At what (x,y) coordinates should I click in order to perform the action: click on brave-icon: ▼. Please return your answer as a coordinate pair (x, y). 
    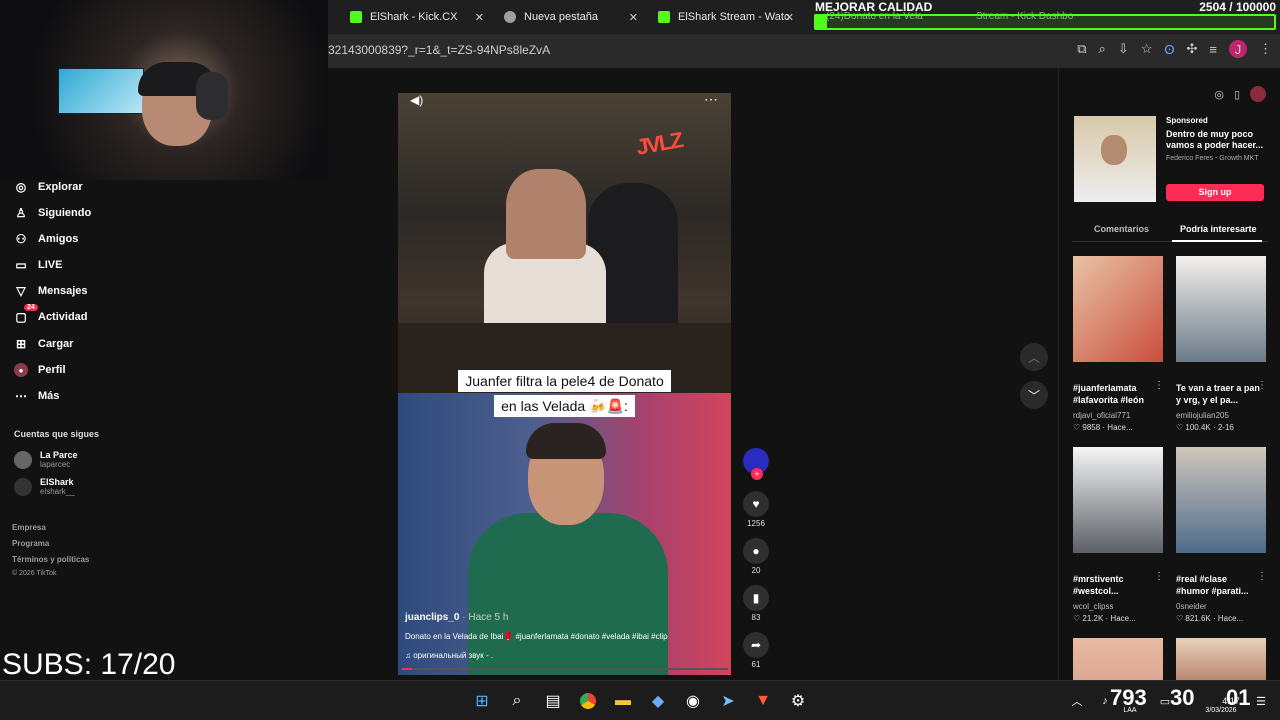
    Looking at the image, I should click on (763, 701).